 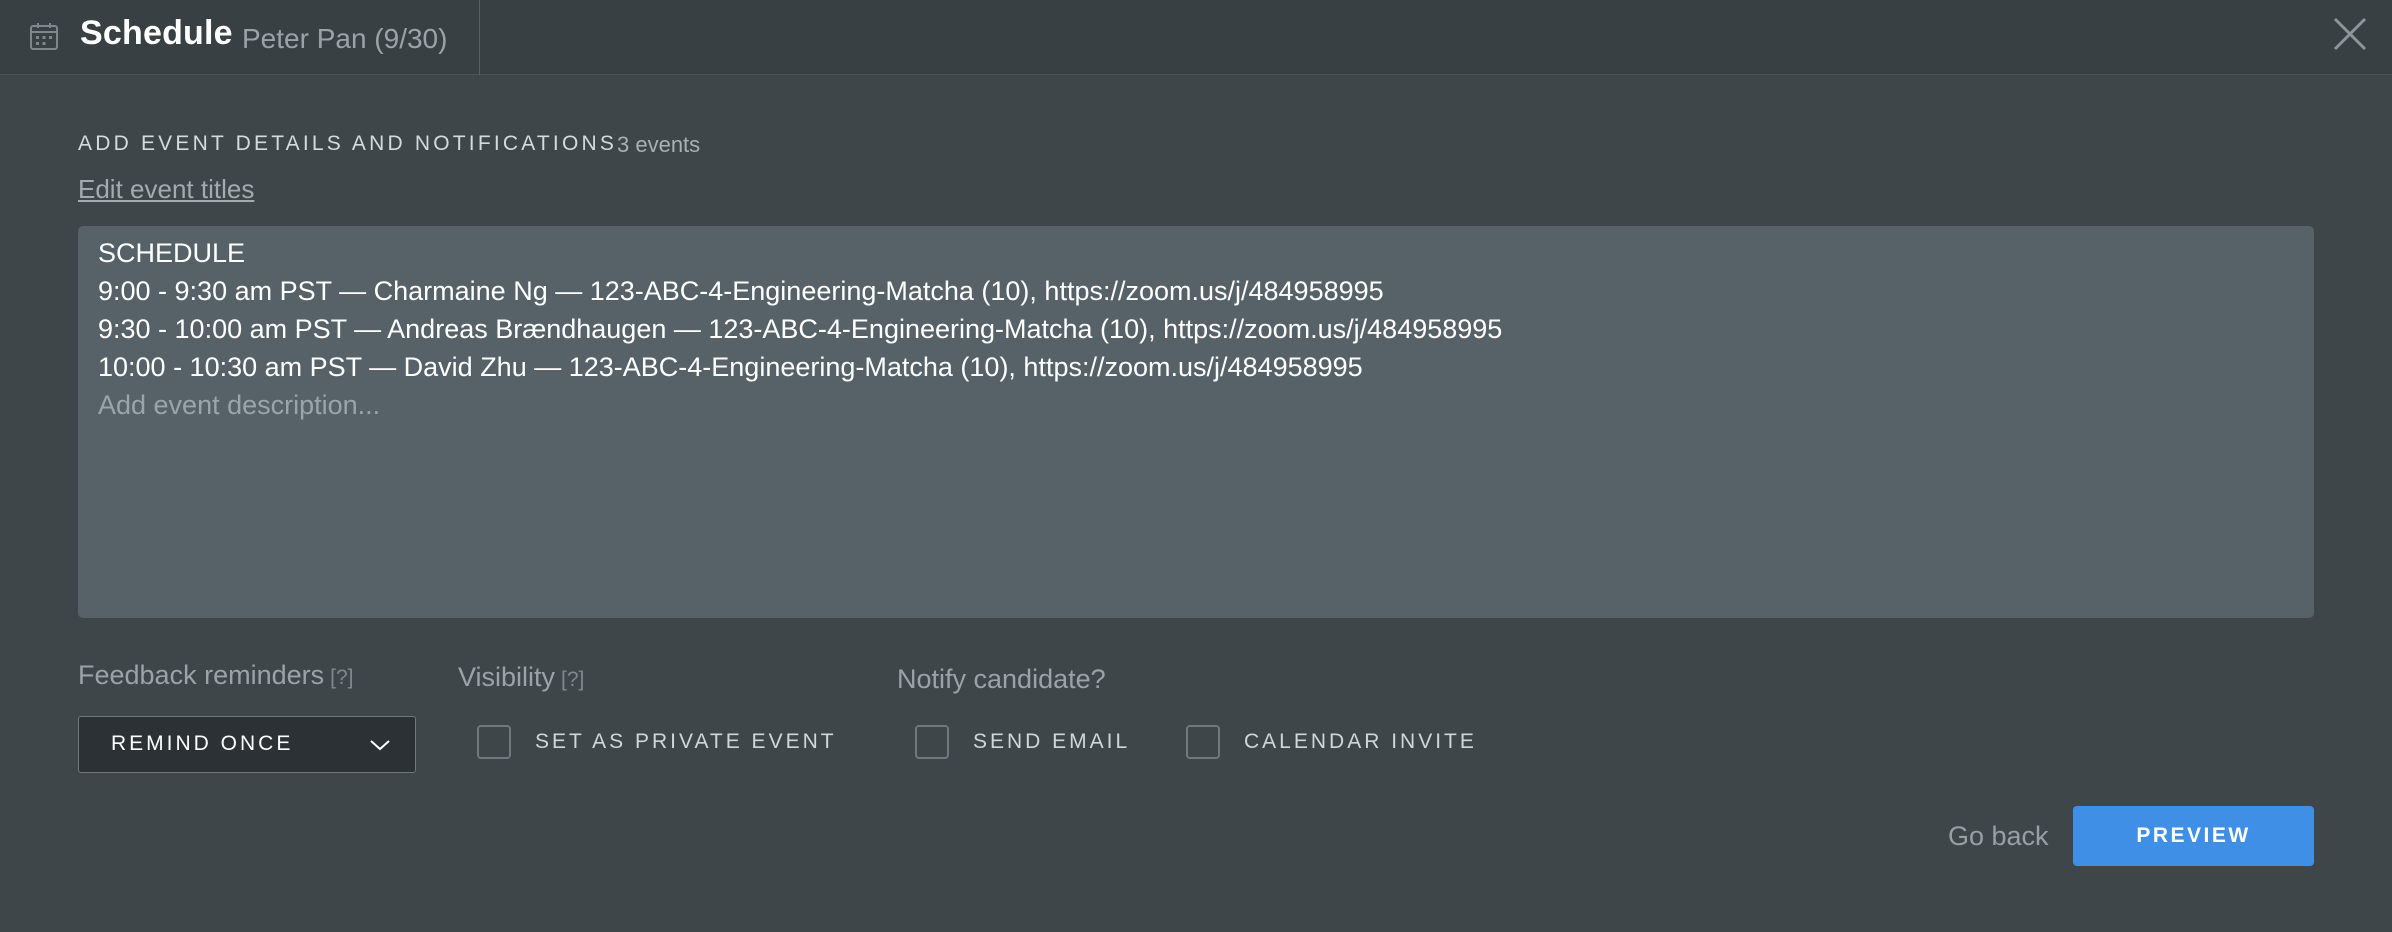 What do you see at coordinates (202, 743) in the screenshot?
I see `feedback-reminders-value: REMIND ONCE` at bounding box center [202, 743].